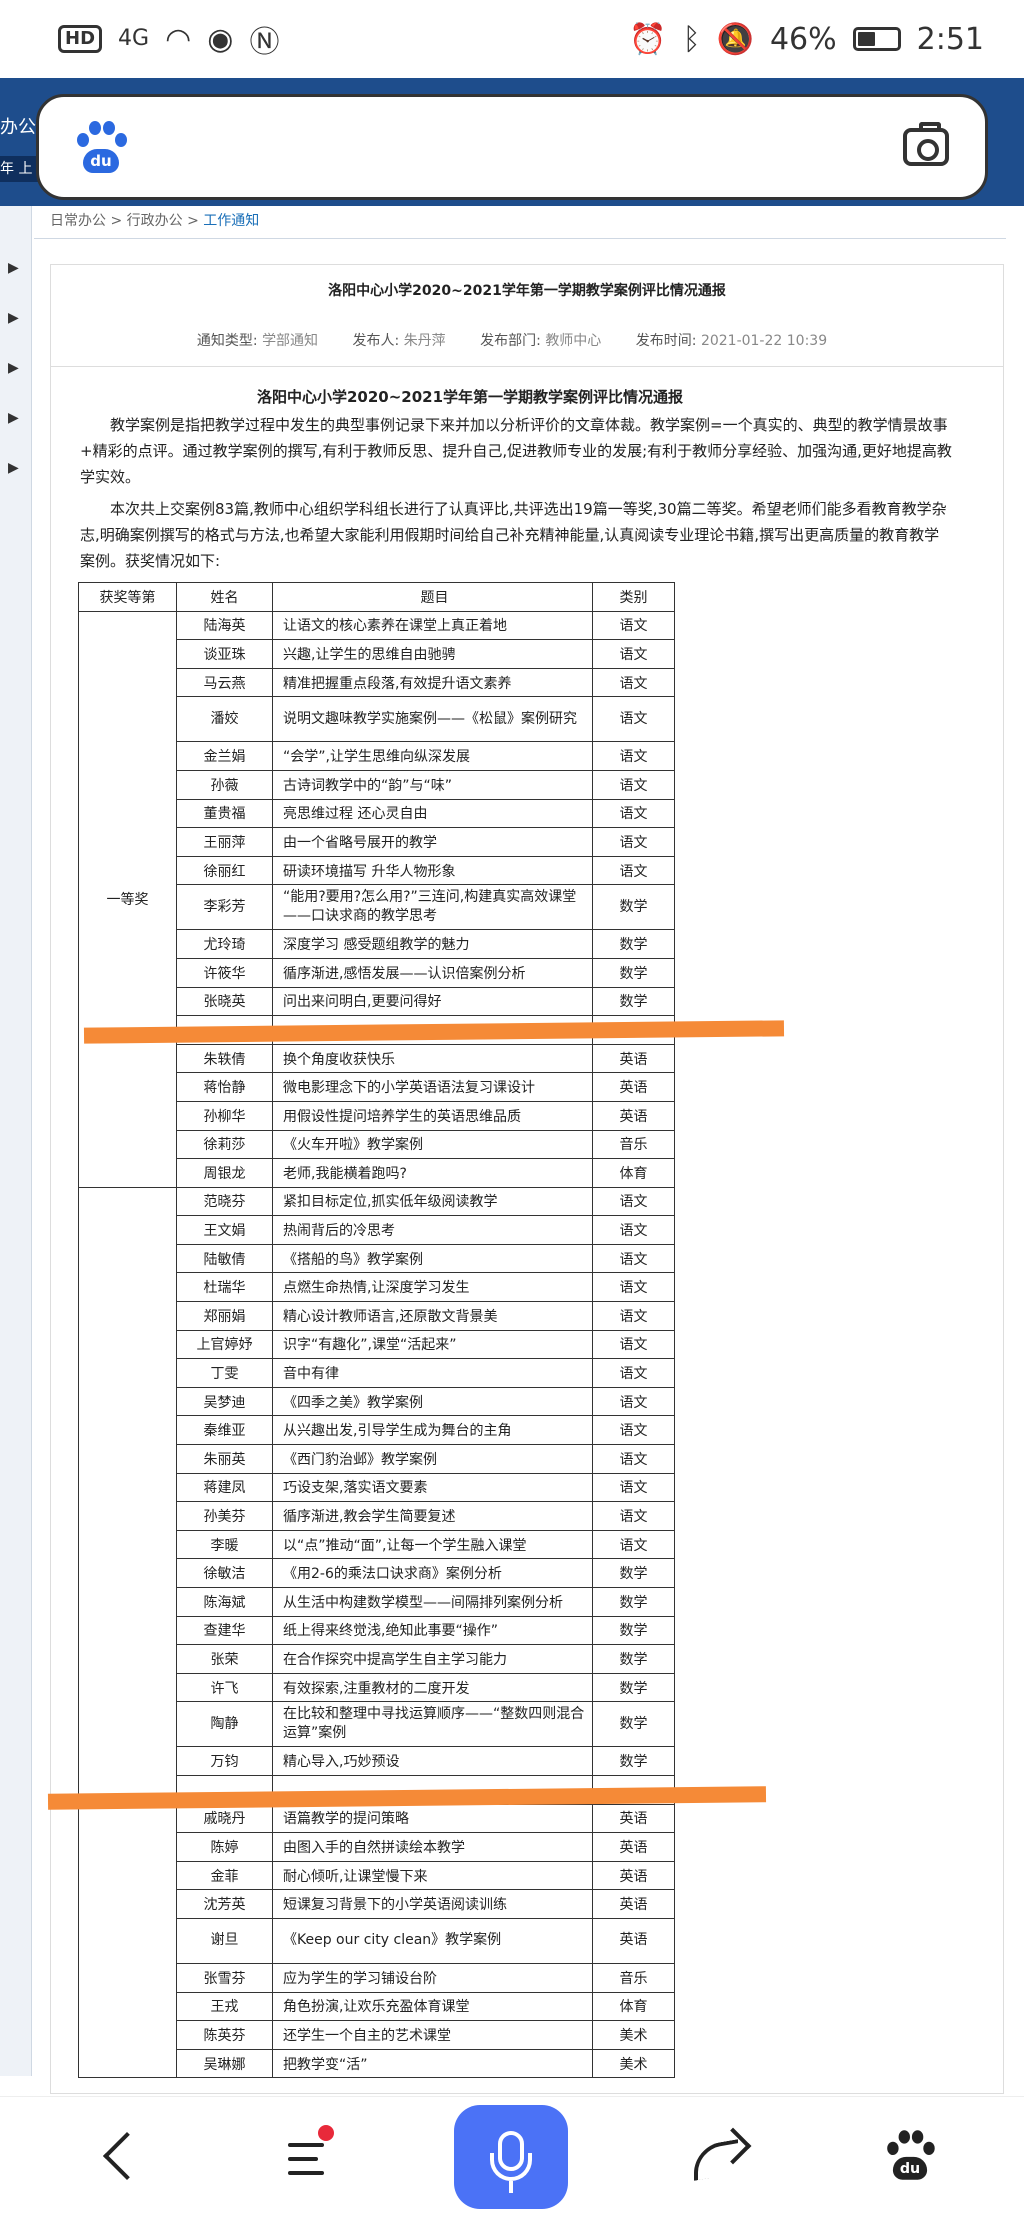 The height and width of the screenshot is (2218, 1024). What do you see at coordinates (470, 397) in the screenshot?
I see `document-title: 洛阳中心小学2020~2021学年第一学期教学案例评比情况通报` at bounding box center [470, 397].